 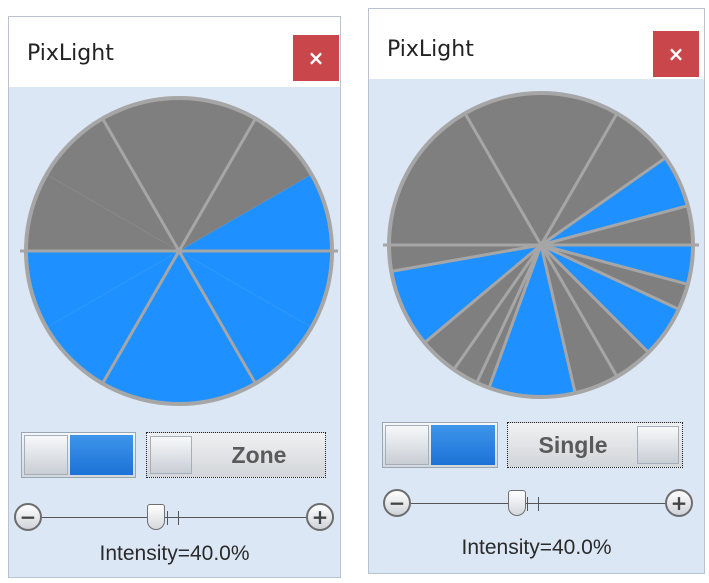 I want to click on mode-label: Single, so click(x=573, y=444).